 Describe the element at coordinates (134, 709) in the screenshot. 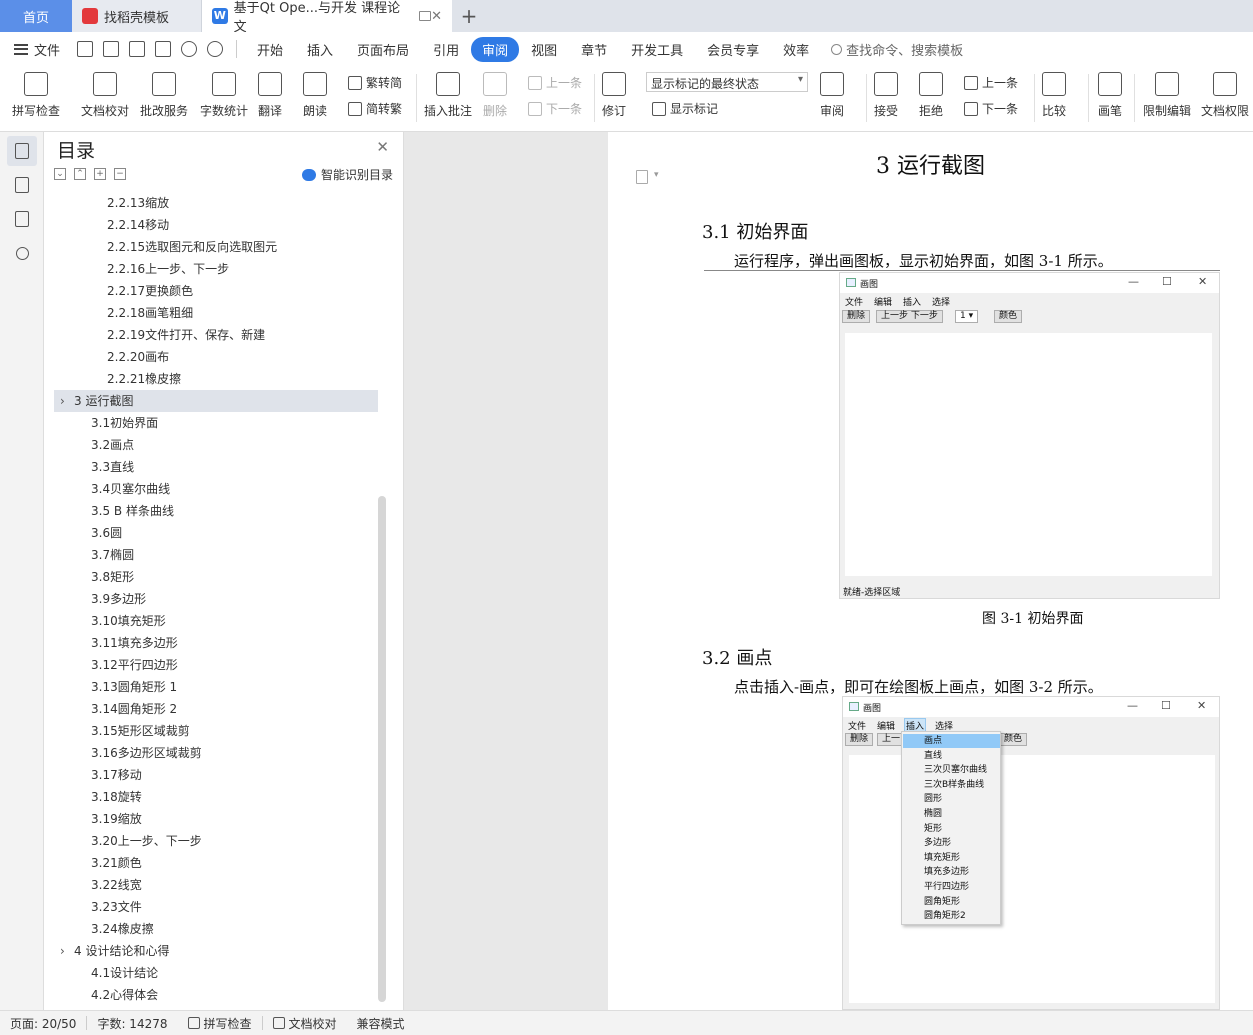

I see `toc-item: 3.14圆角矩形 2` at that location.